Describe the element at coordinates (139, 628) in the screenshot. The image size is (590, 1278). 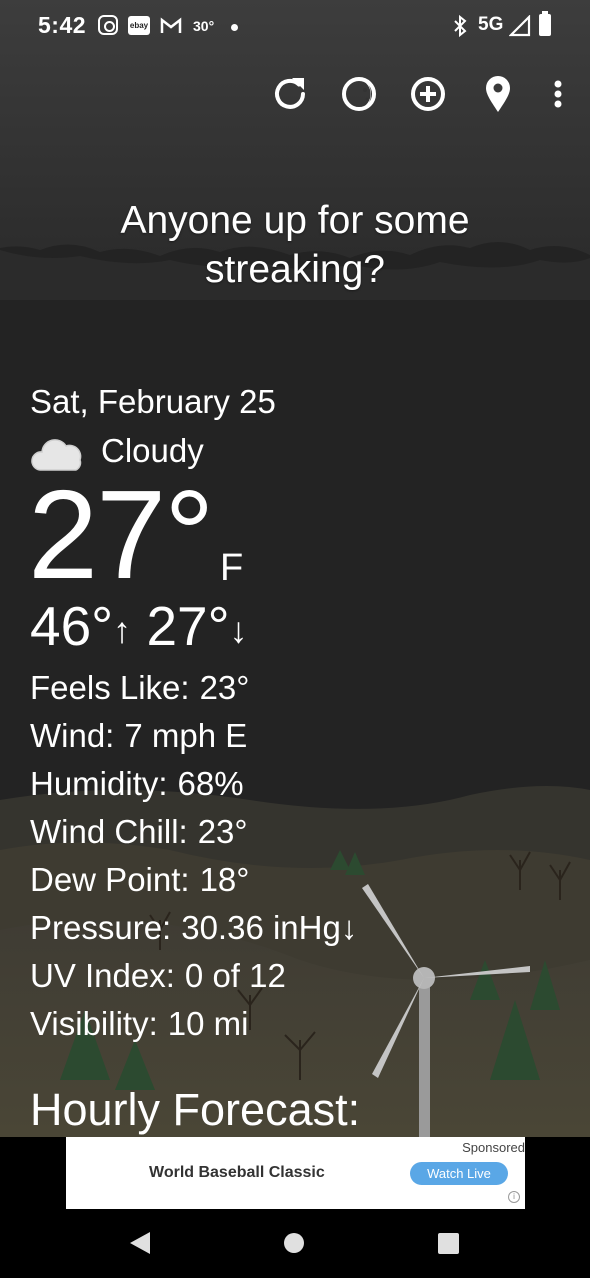
I see `high-low-temps: 46°↑ 27°↓` at that location.